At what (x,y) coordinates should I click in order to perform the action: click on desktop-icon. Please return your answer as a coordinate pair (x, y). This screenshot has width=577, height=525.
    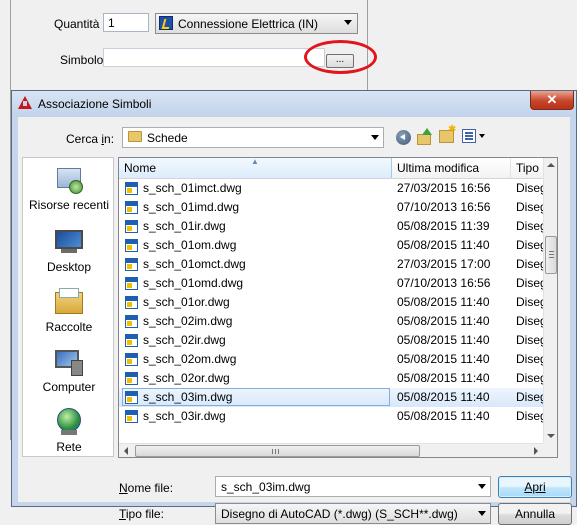
    Looking at the image, I should click on (69, 243).